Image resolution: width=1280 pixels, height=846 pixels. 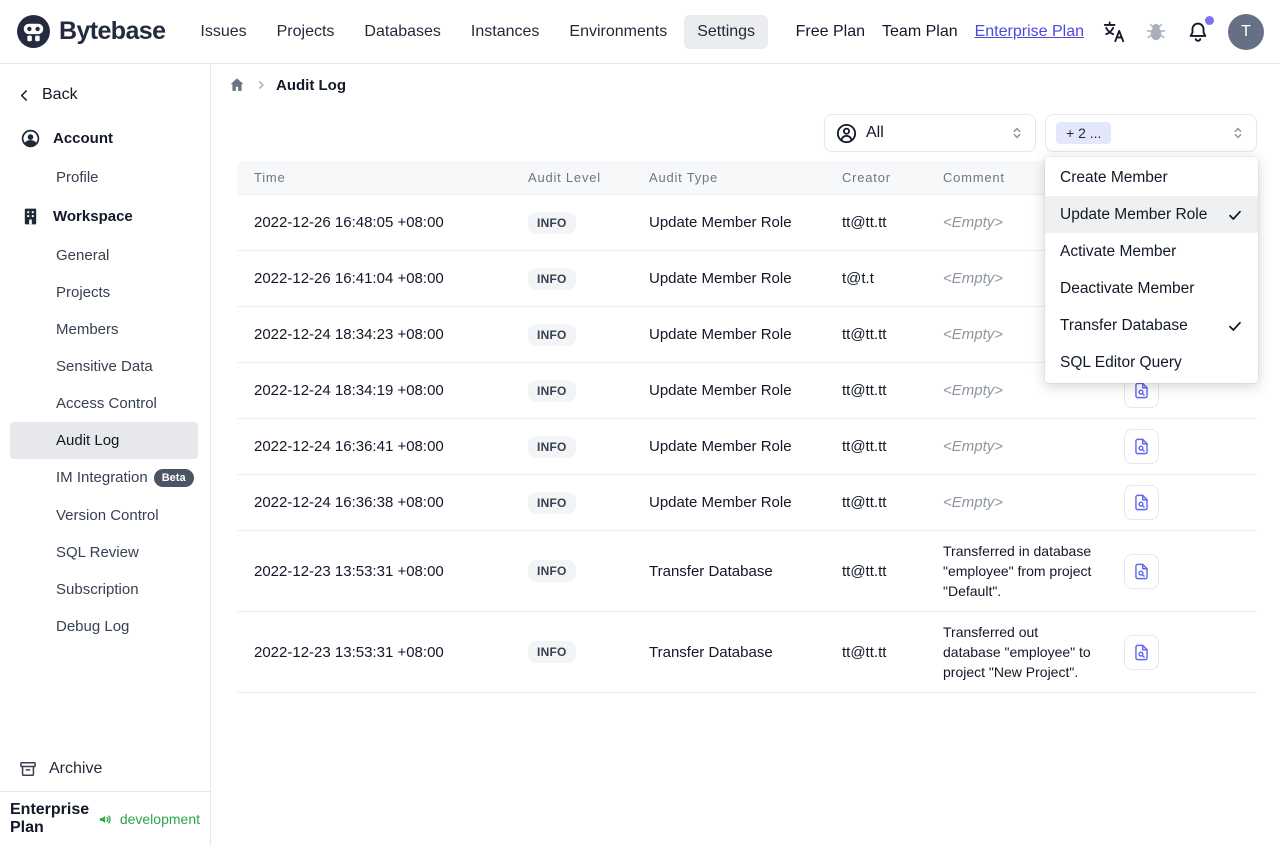 What do you see at coordinates (30, 216) in the screenshot?
I see `building-icon` at bounding box center [30, 216].